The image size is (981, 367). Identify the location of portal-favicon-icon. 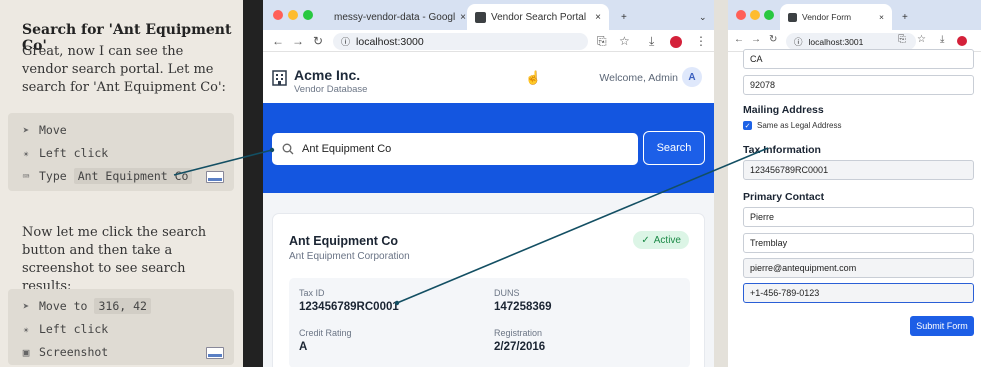
(480, 17).